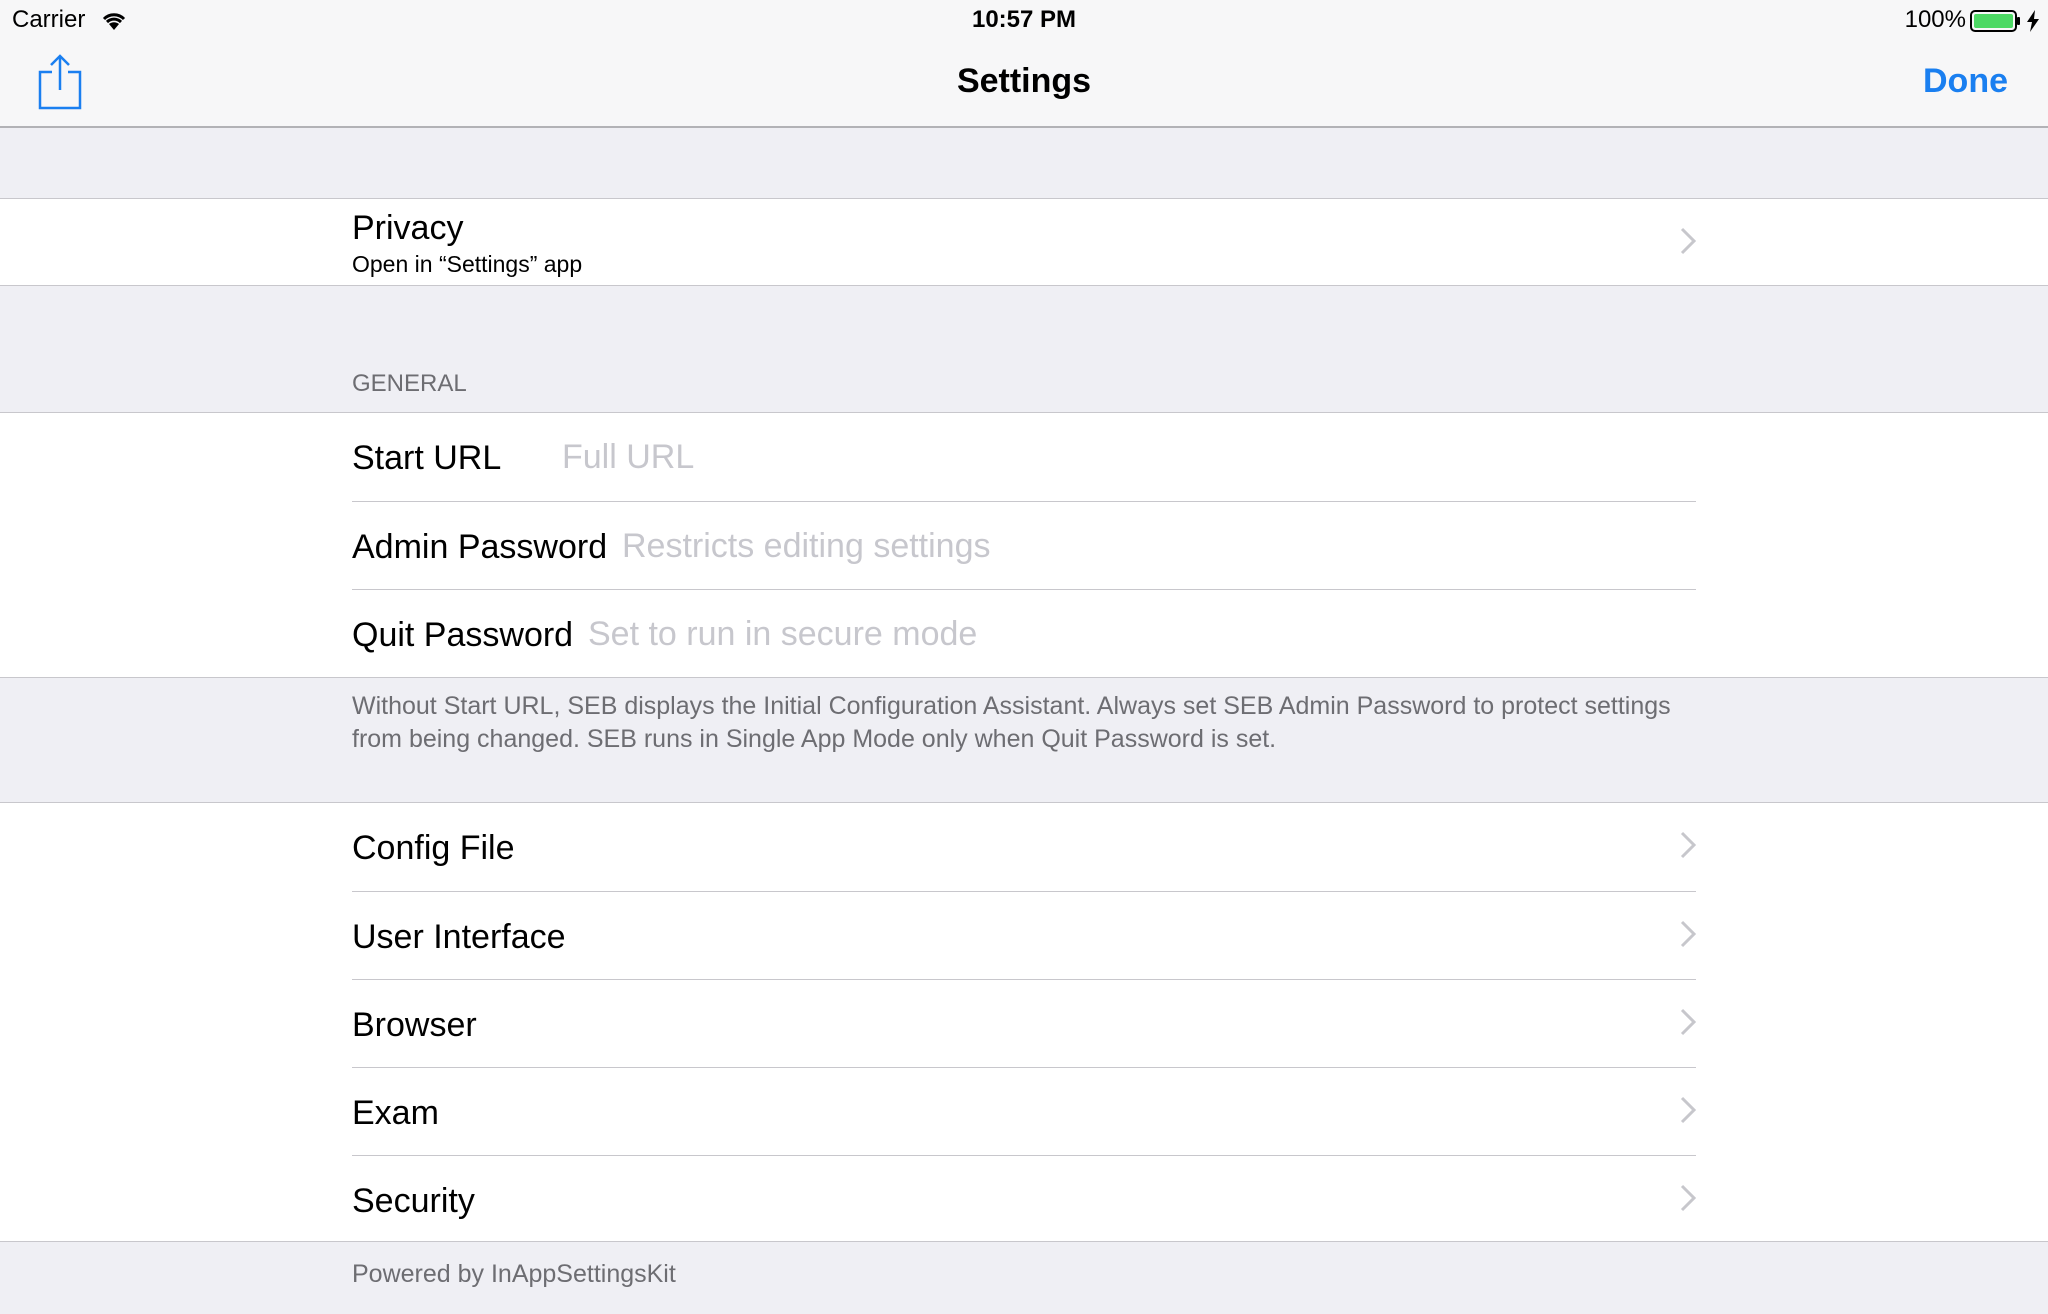 This screenshot has width=2048, height=1314. What do you see at coordinates (1024, 81) in the screenshot?
I see `page-title: Settings` at bounding box center [1024, 81].